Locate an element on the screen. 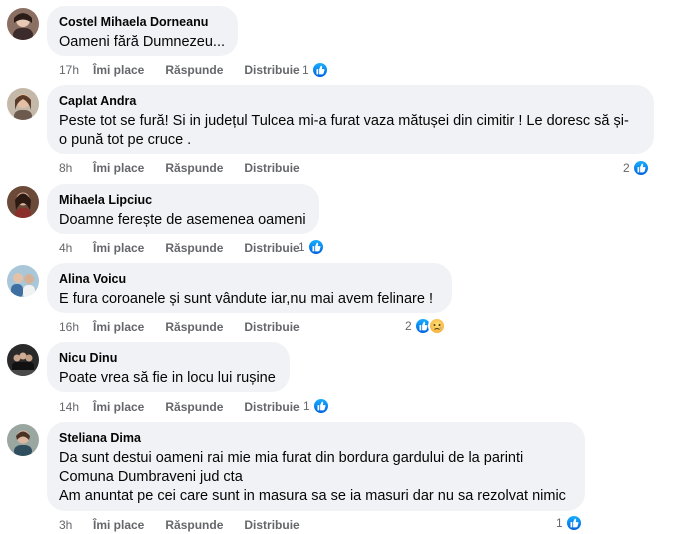  comment-time: 16h is located at coordinates (76, 327).